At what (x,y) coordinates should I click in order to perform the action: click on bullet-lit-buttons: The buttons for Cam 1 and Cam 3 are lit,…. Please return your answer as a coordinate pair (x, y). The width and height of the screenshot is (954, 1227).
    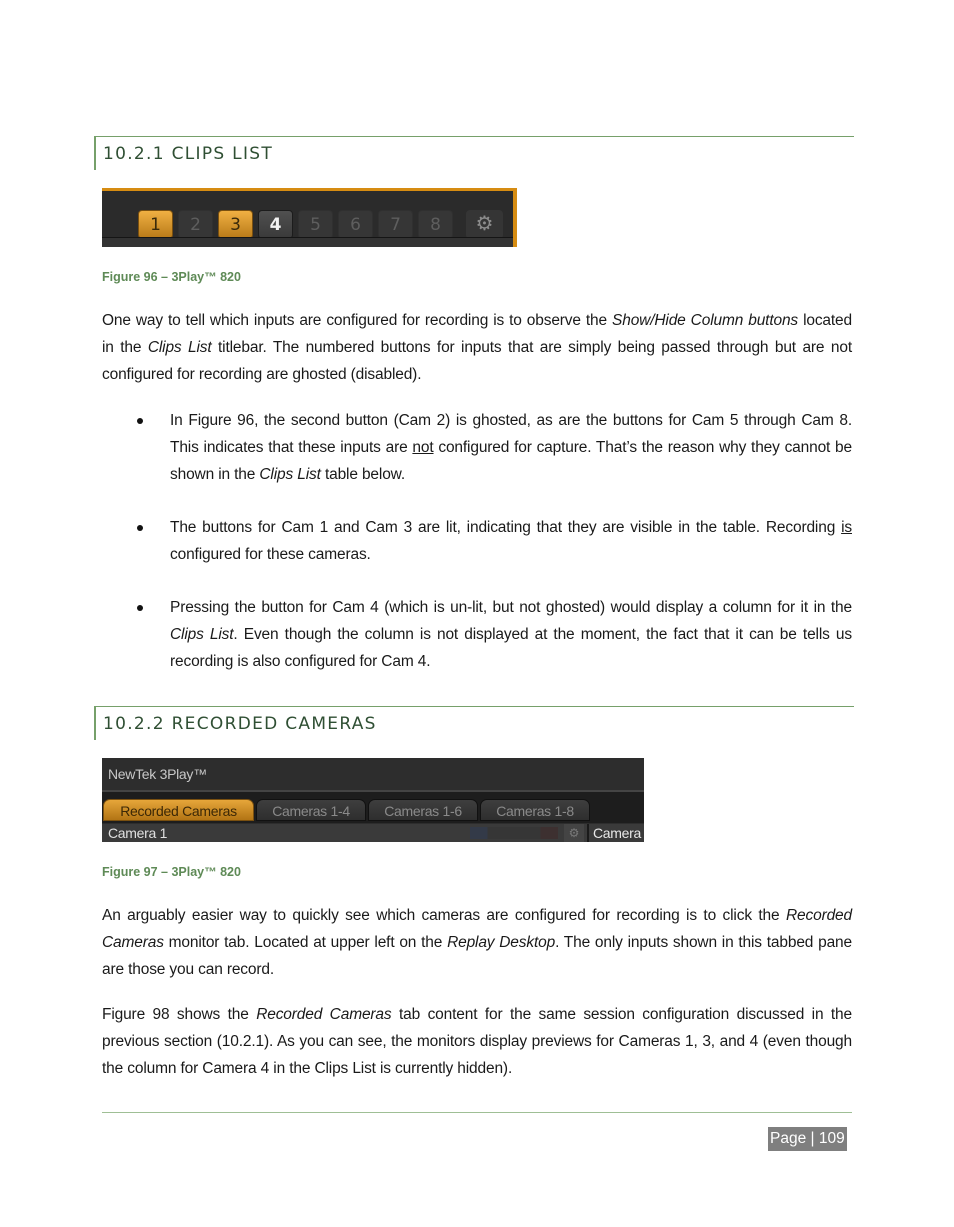
    Looking at the image, I should click on (494, 542).